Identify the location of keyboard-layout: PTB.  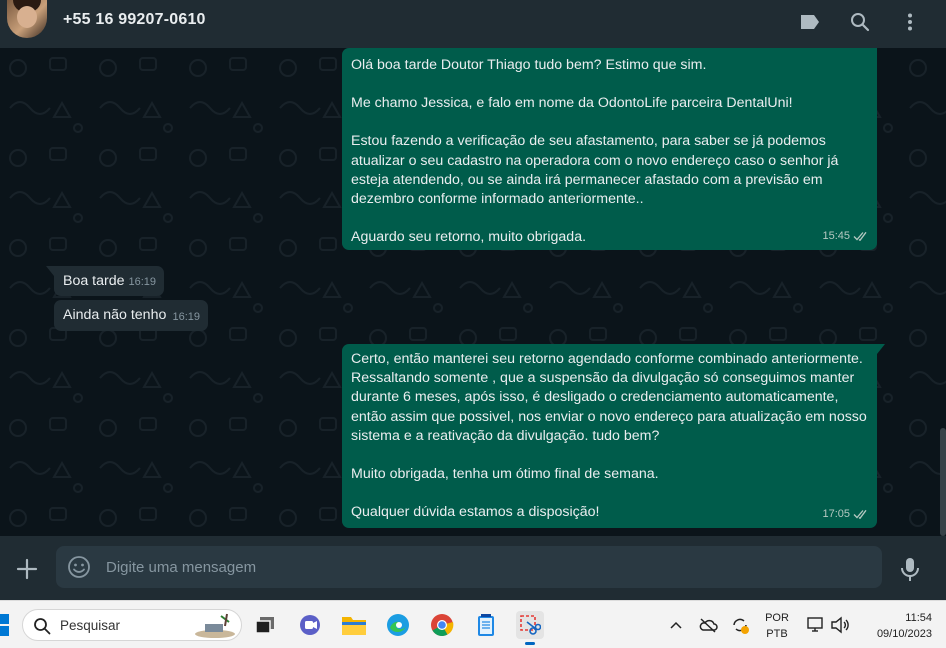
(777, 634).